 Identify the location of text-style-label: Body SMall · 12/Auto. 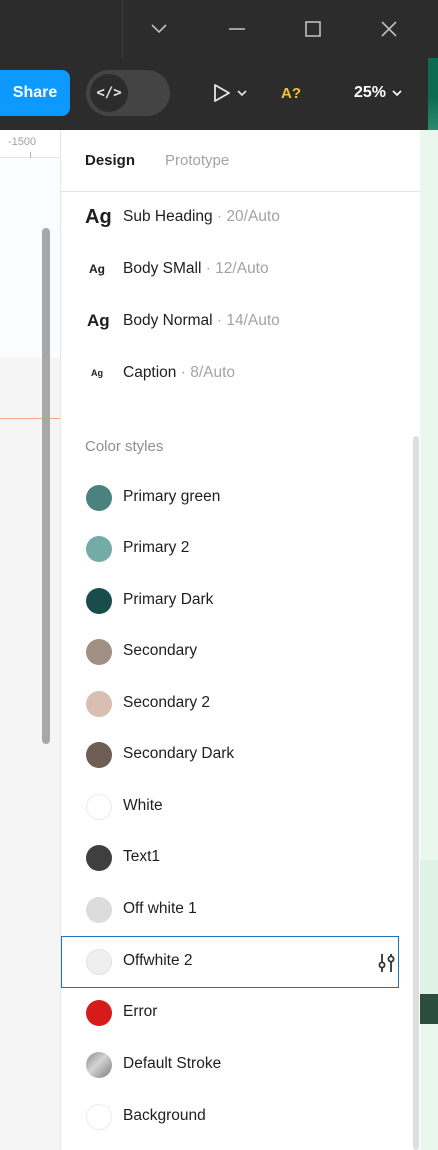
(196, 269).